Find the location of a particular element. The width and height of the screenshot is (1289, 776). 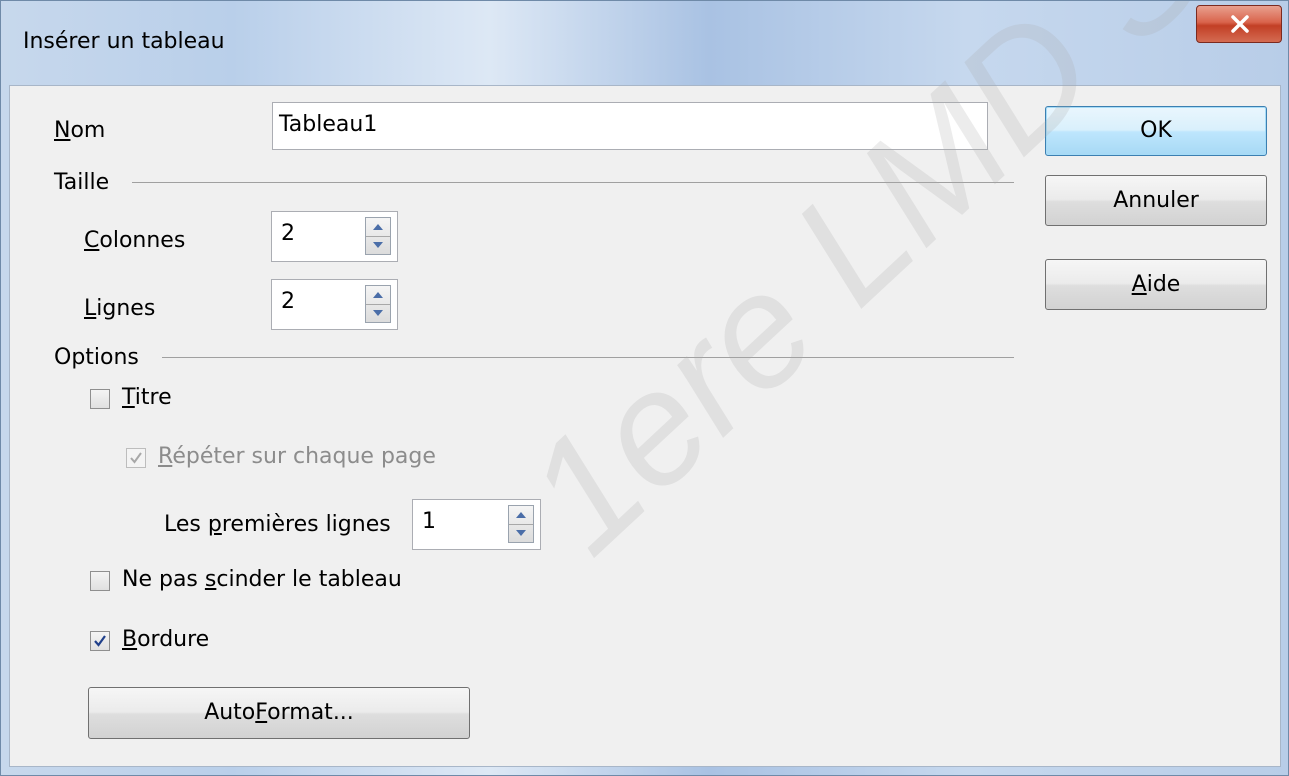

help-button: Aide is located at coordinates (1156, 284).